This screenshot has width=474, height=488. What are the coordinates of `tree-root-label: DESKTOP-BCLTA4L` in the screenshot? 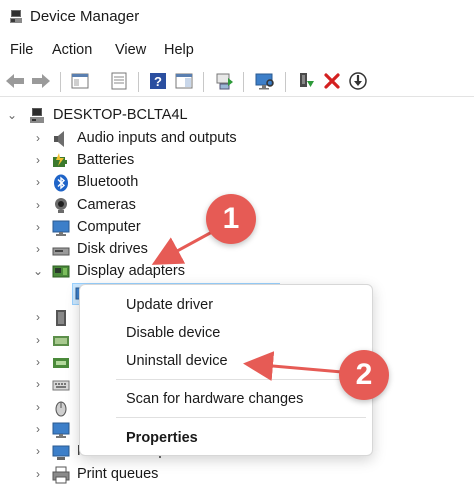 It's located at (120, 115).